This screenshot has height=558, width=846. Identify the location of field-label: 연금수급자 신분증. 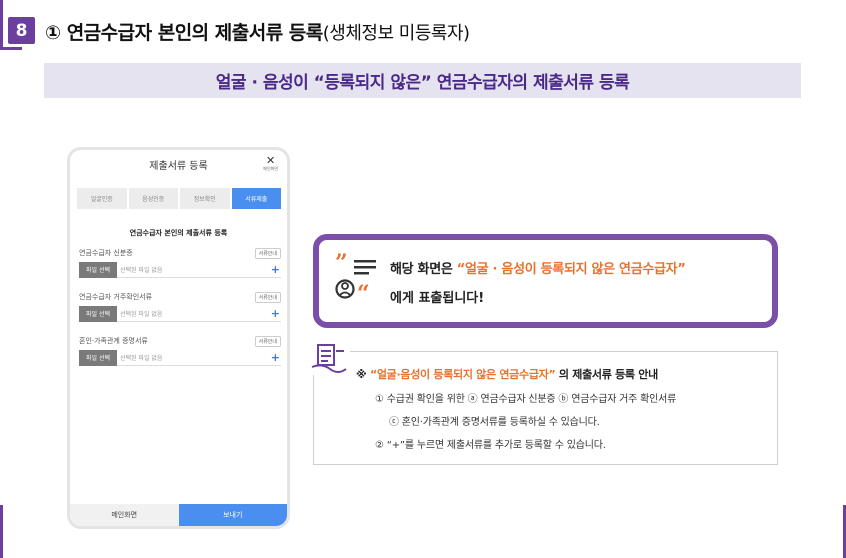
(106, 253).